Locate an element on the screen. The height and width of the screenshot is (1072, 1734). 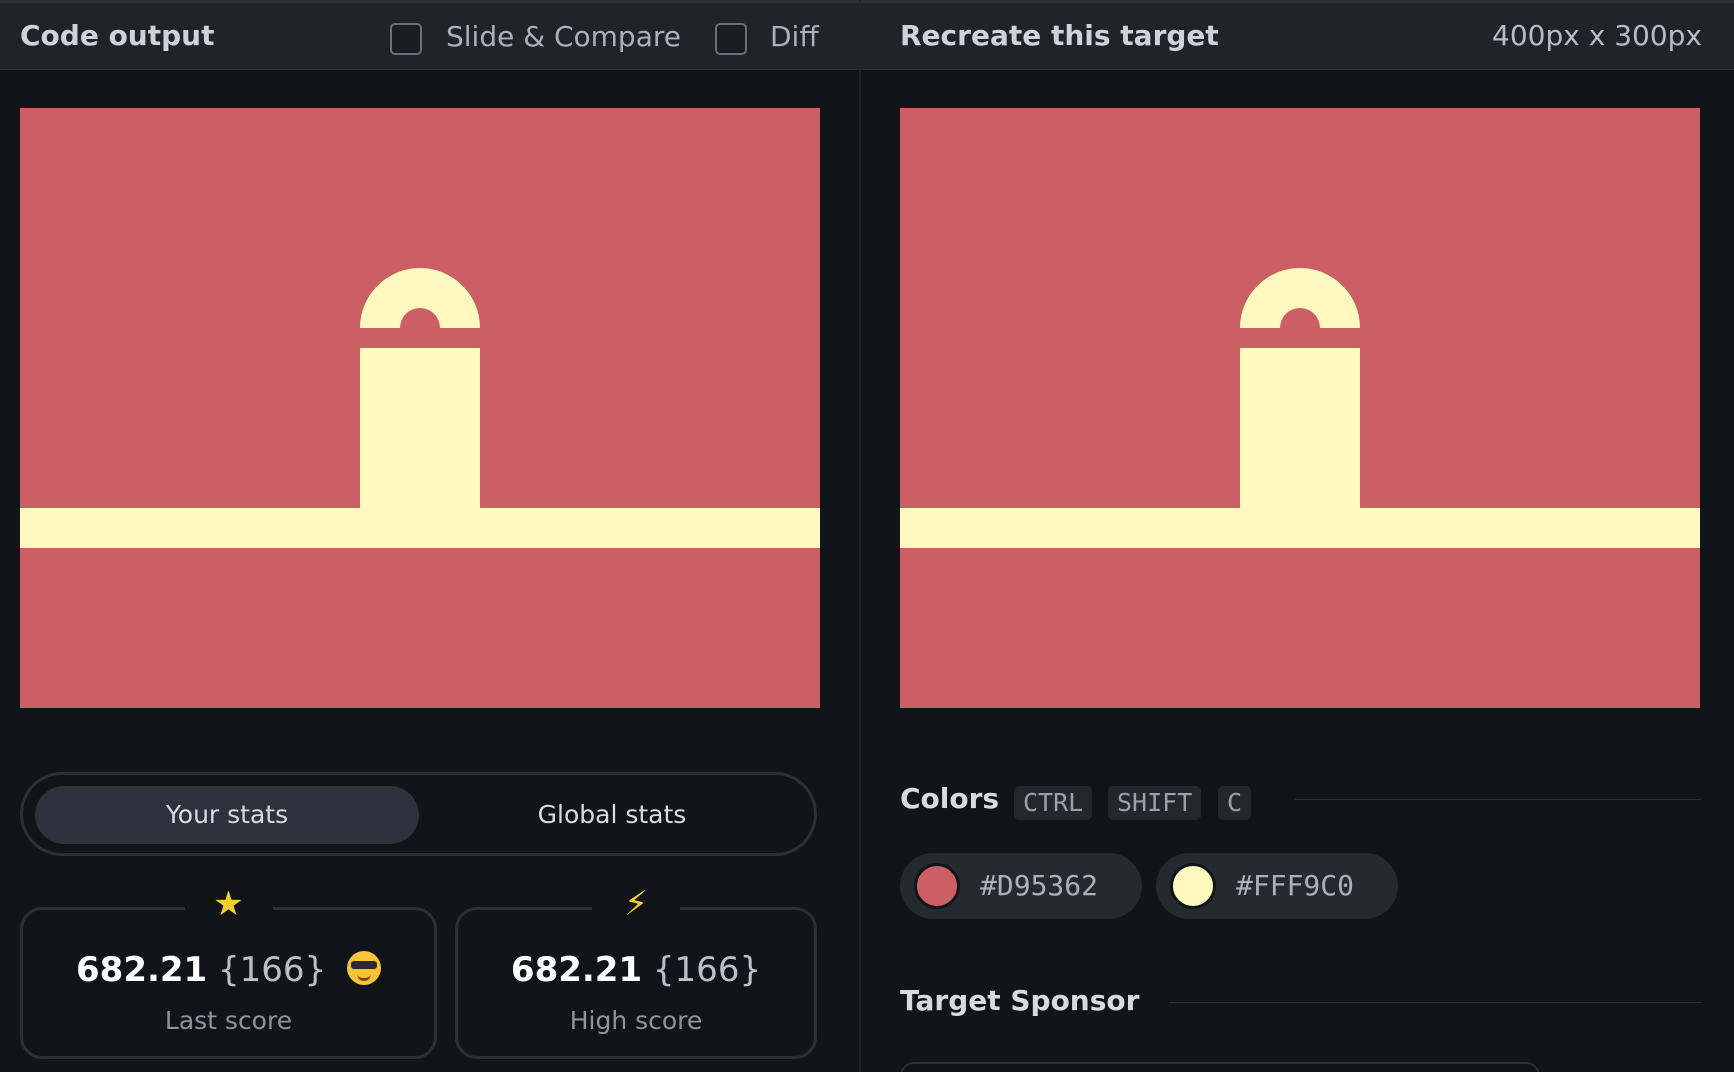
target-header: Recreate this target 400px x 300px is located at coordinates (1297, 35).